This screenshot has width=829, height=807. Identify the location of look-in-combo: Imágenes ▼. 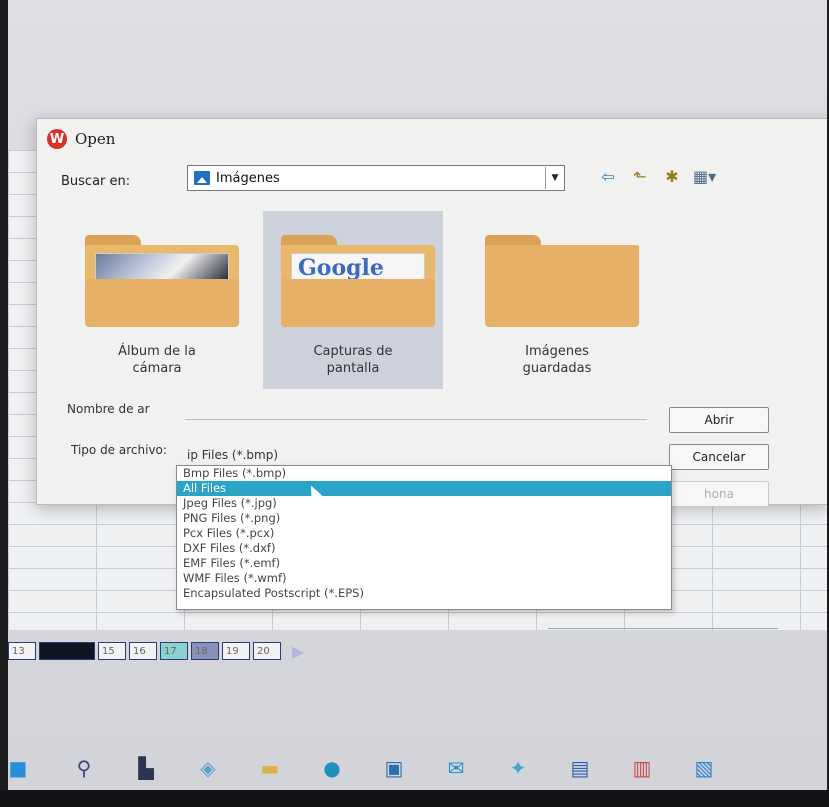
(376, 178).